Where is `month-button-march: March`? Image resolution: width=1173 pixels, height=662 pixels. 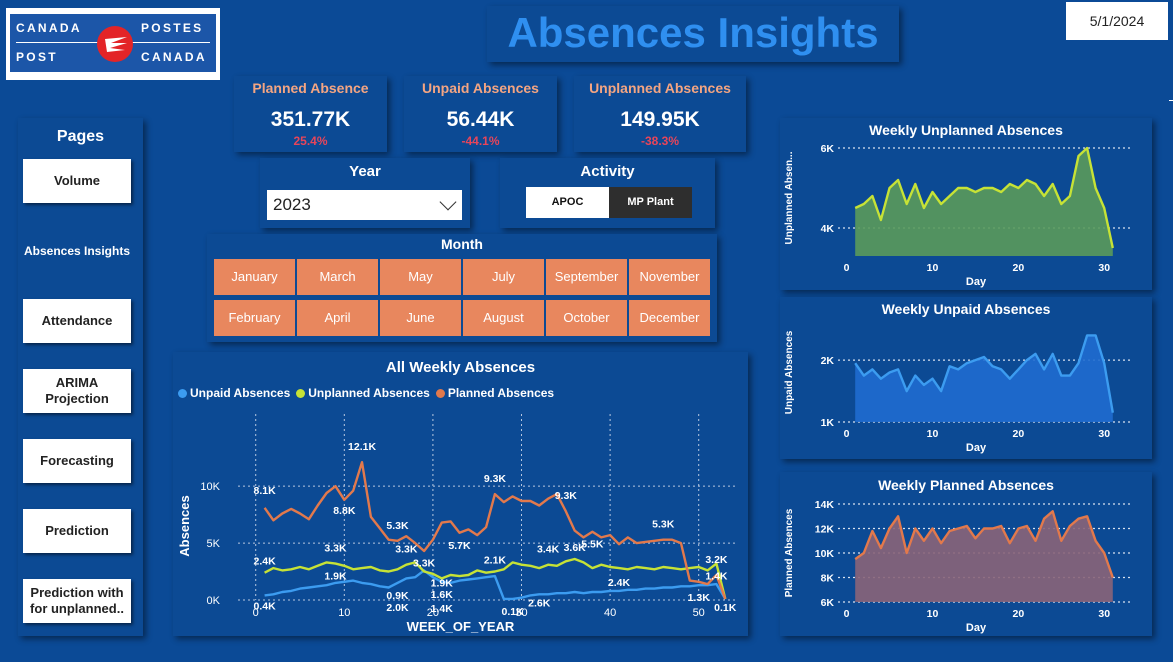
month-button-march: March is located at coordinates (337, 277).